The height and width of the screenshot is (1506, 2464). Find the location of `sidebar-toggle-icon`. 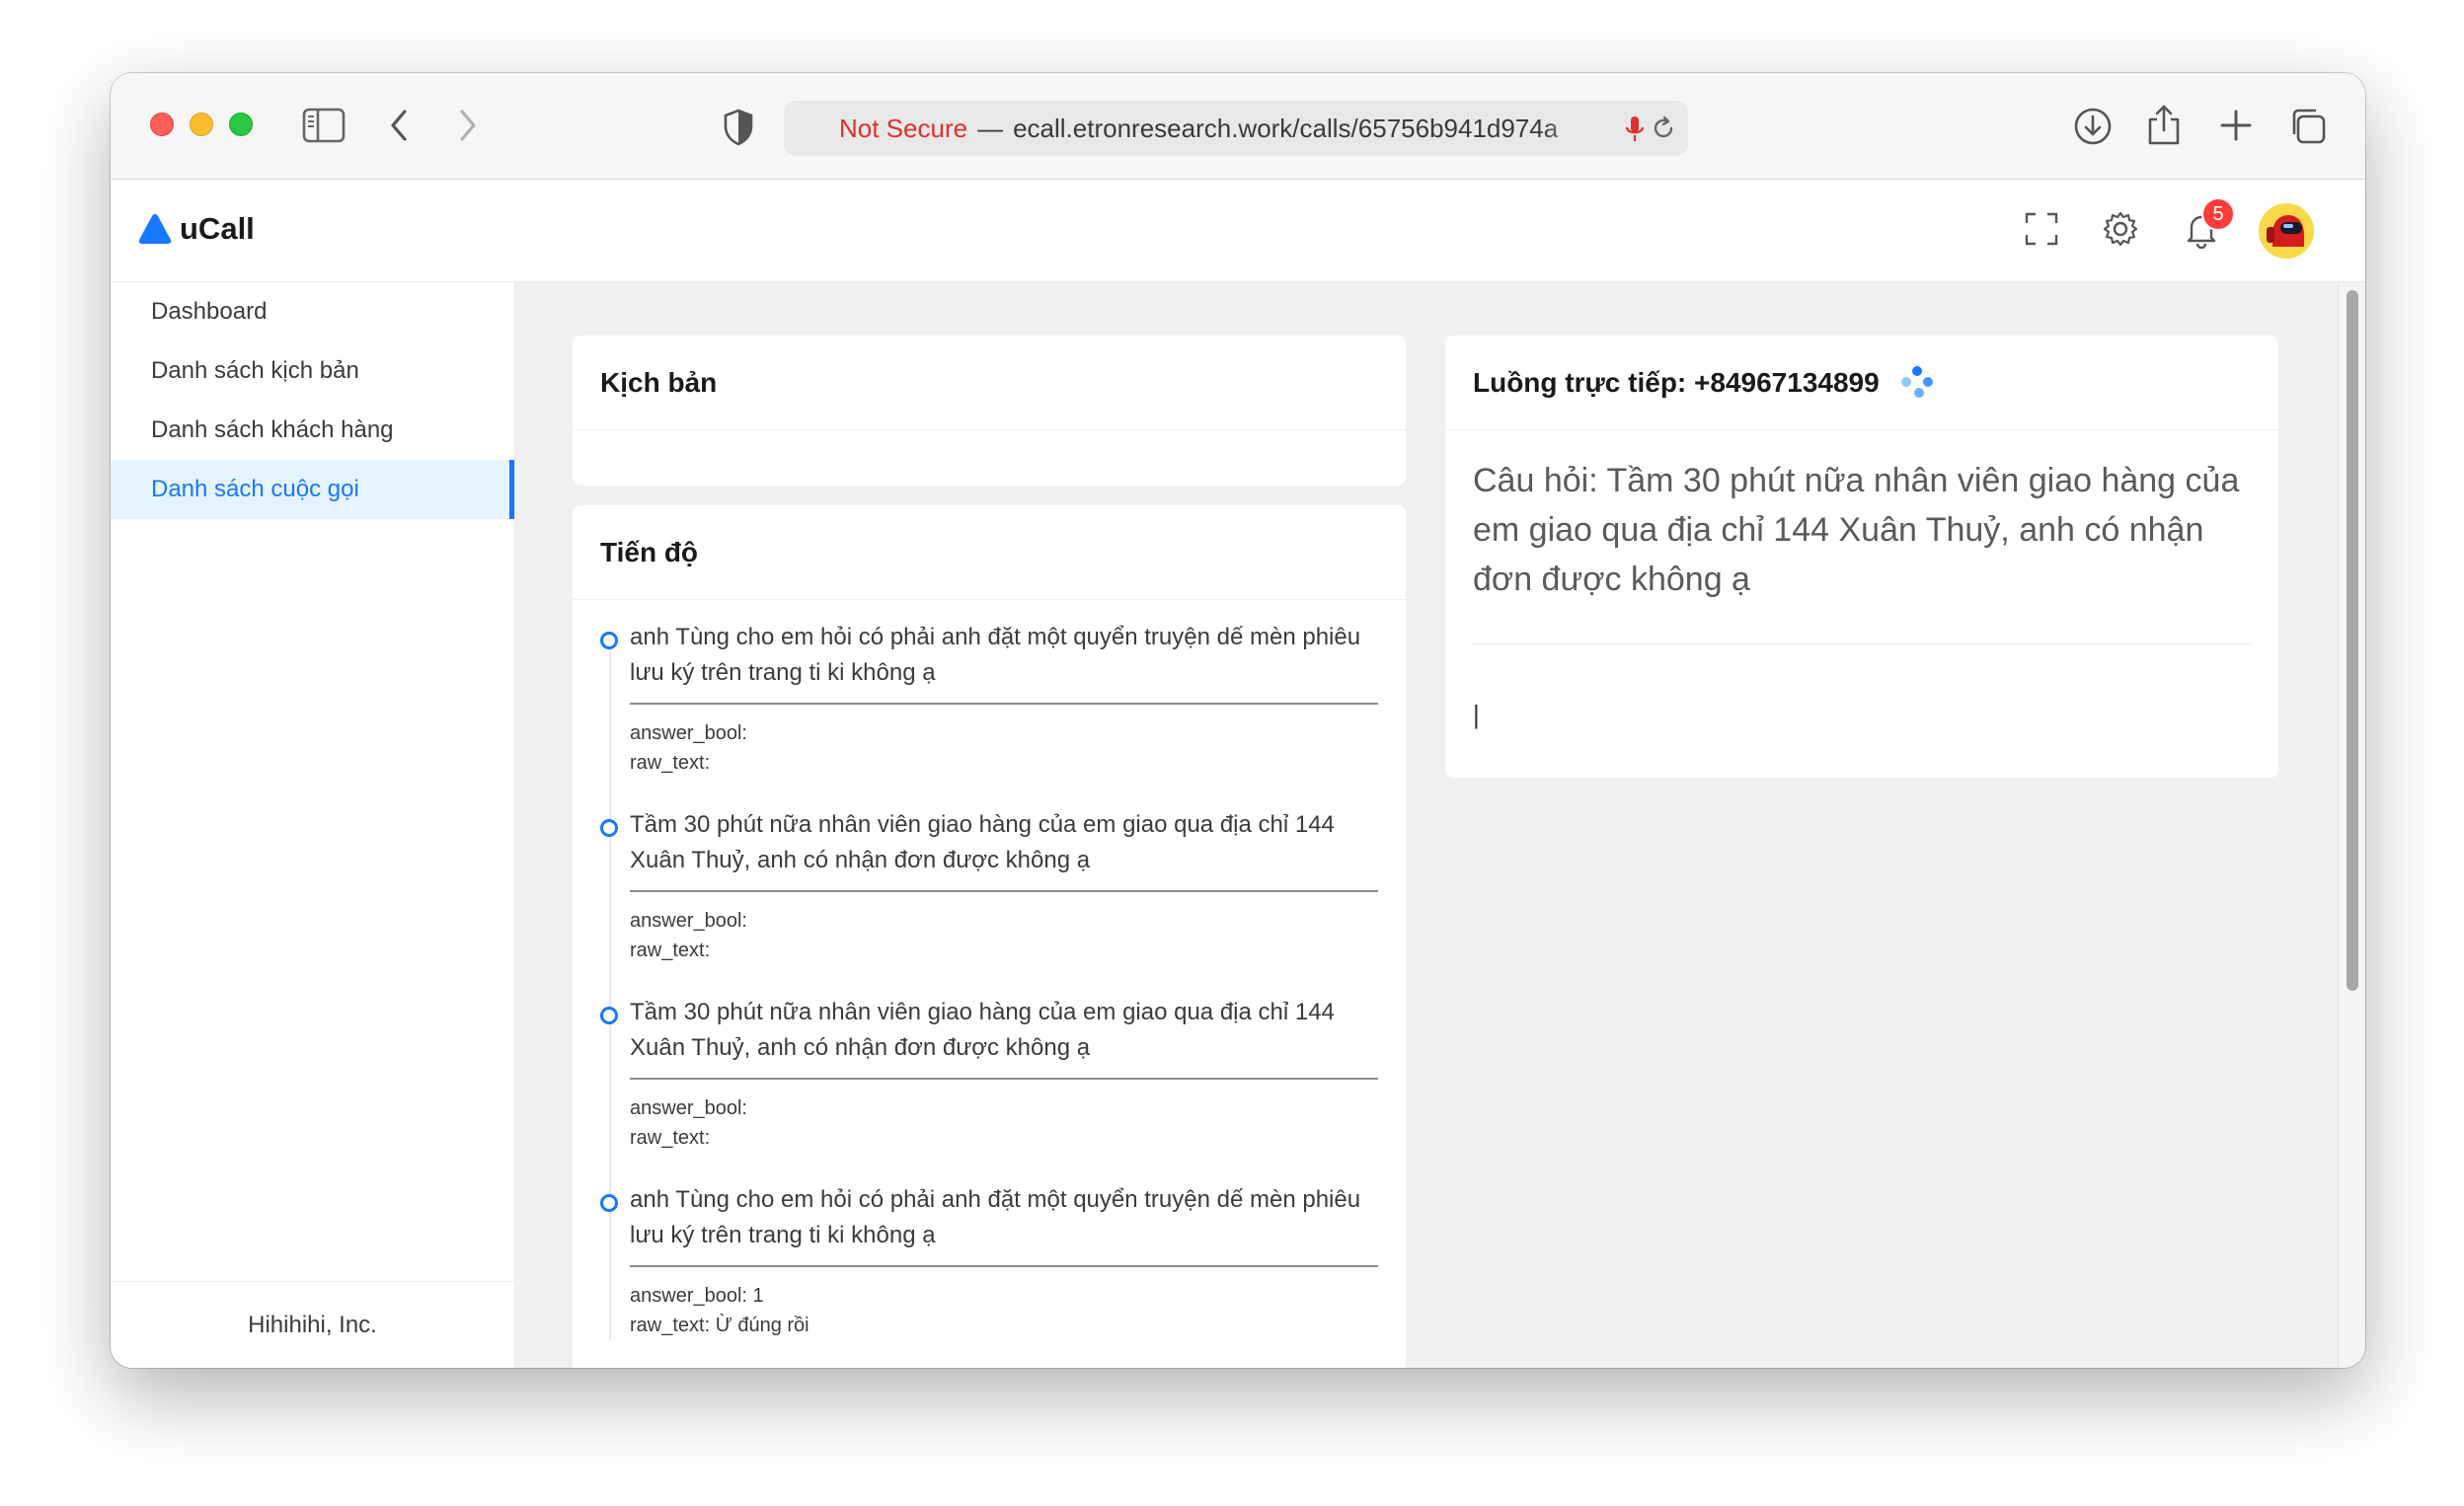

sidebar-toggle-icon is located at coordinates (324, 125).